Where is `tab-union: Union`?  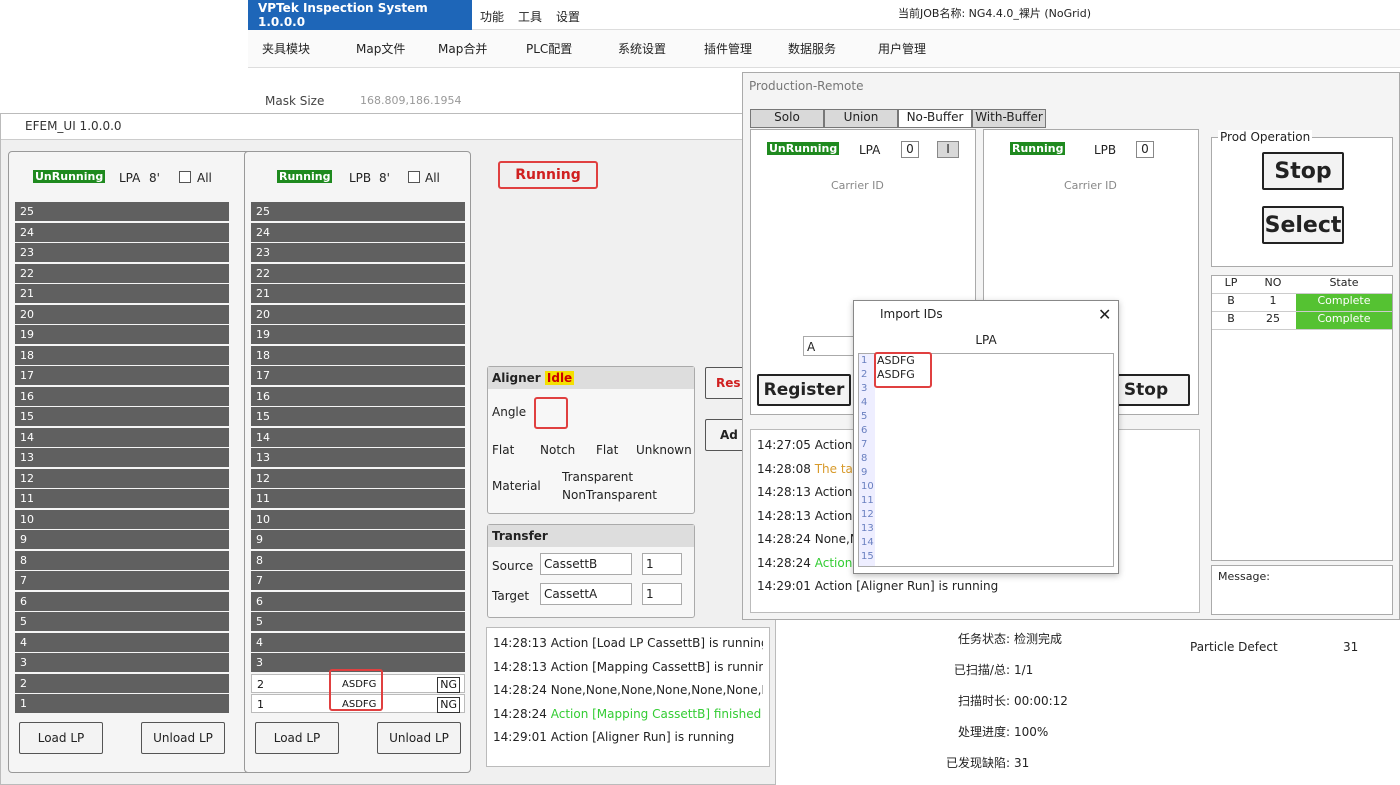 tab-union: Union is located at coordinates (861, 118).